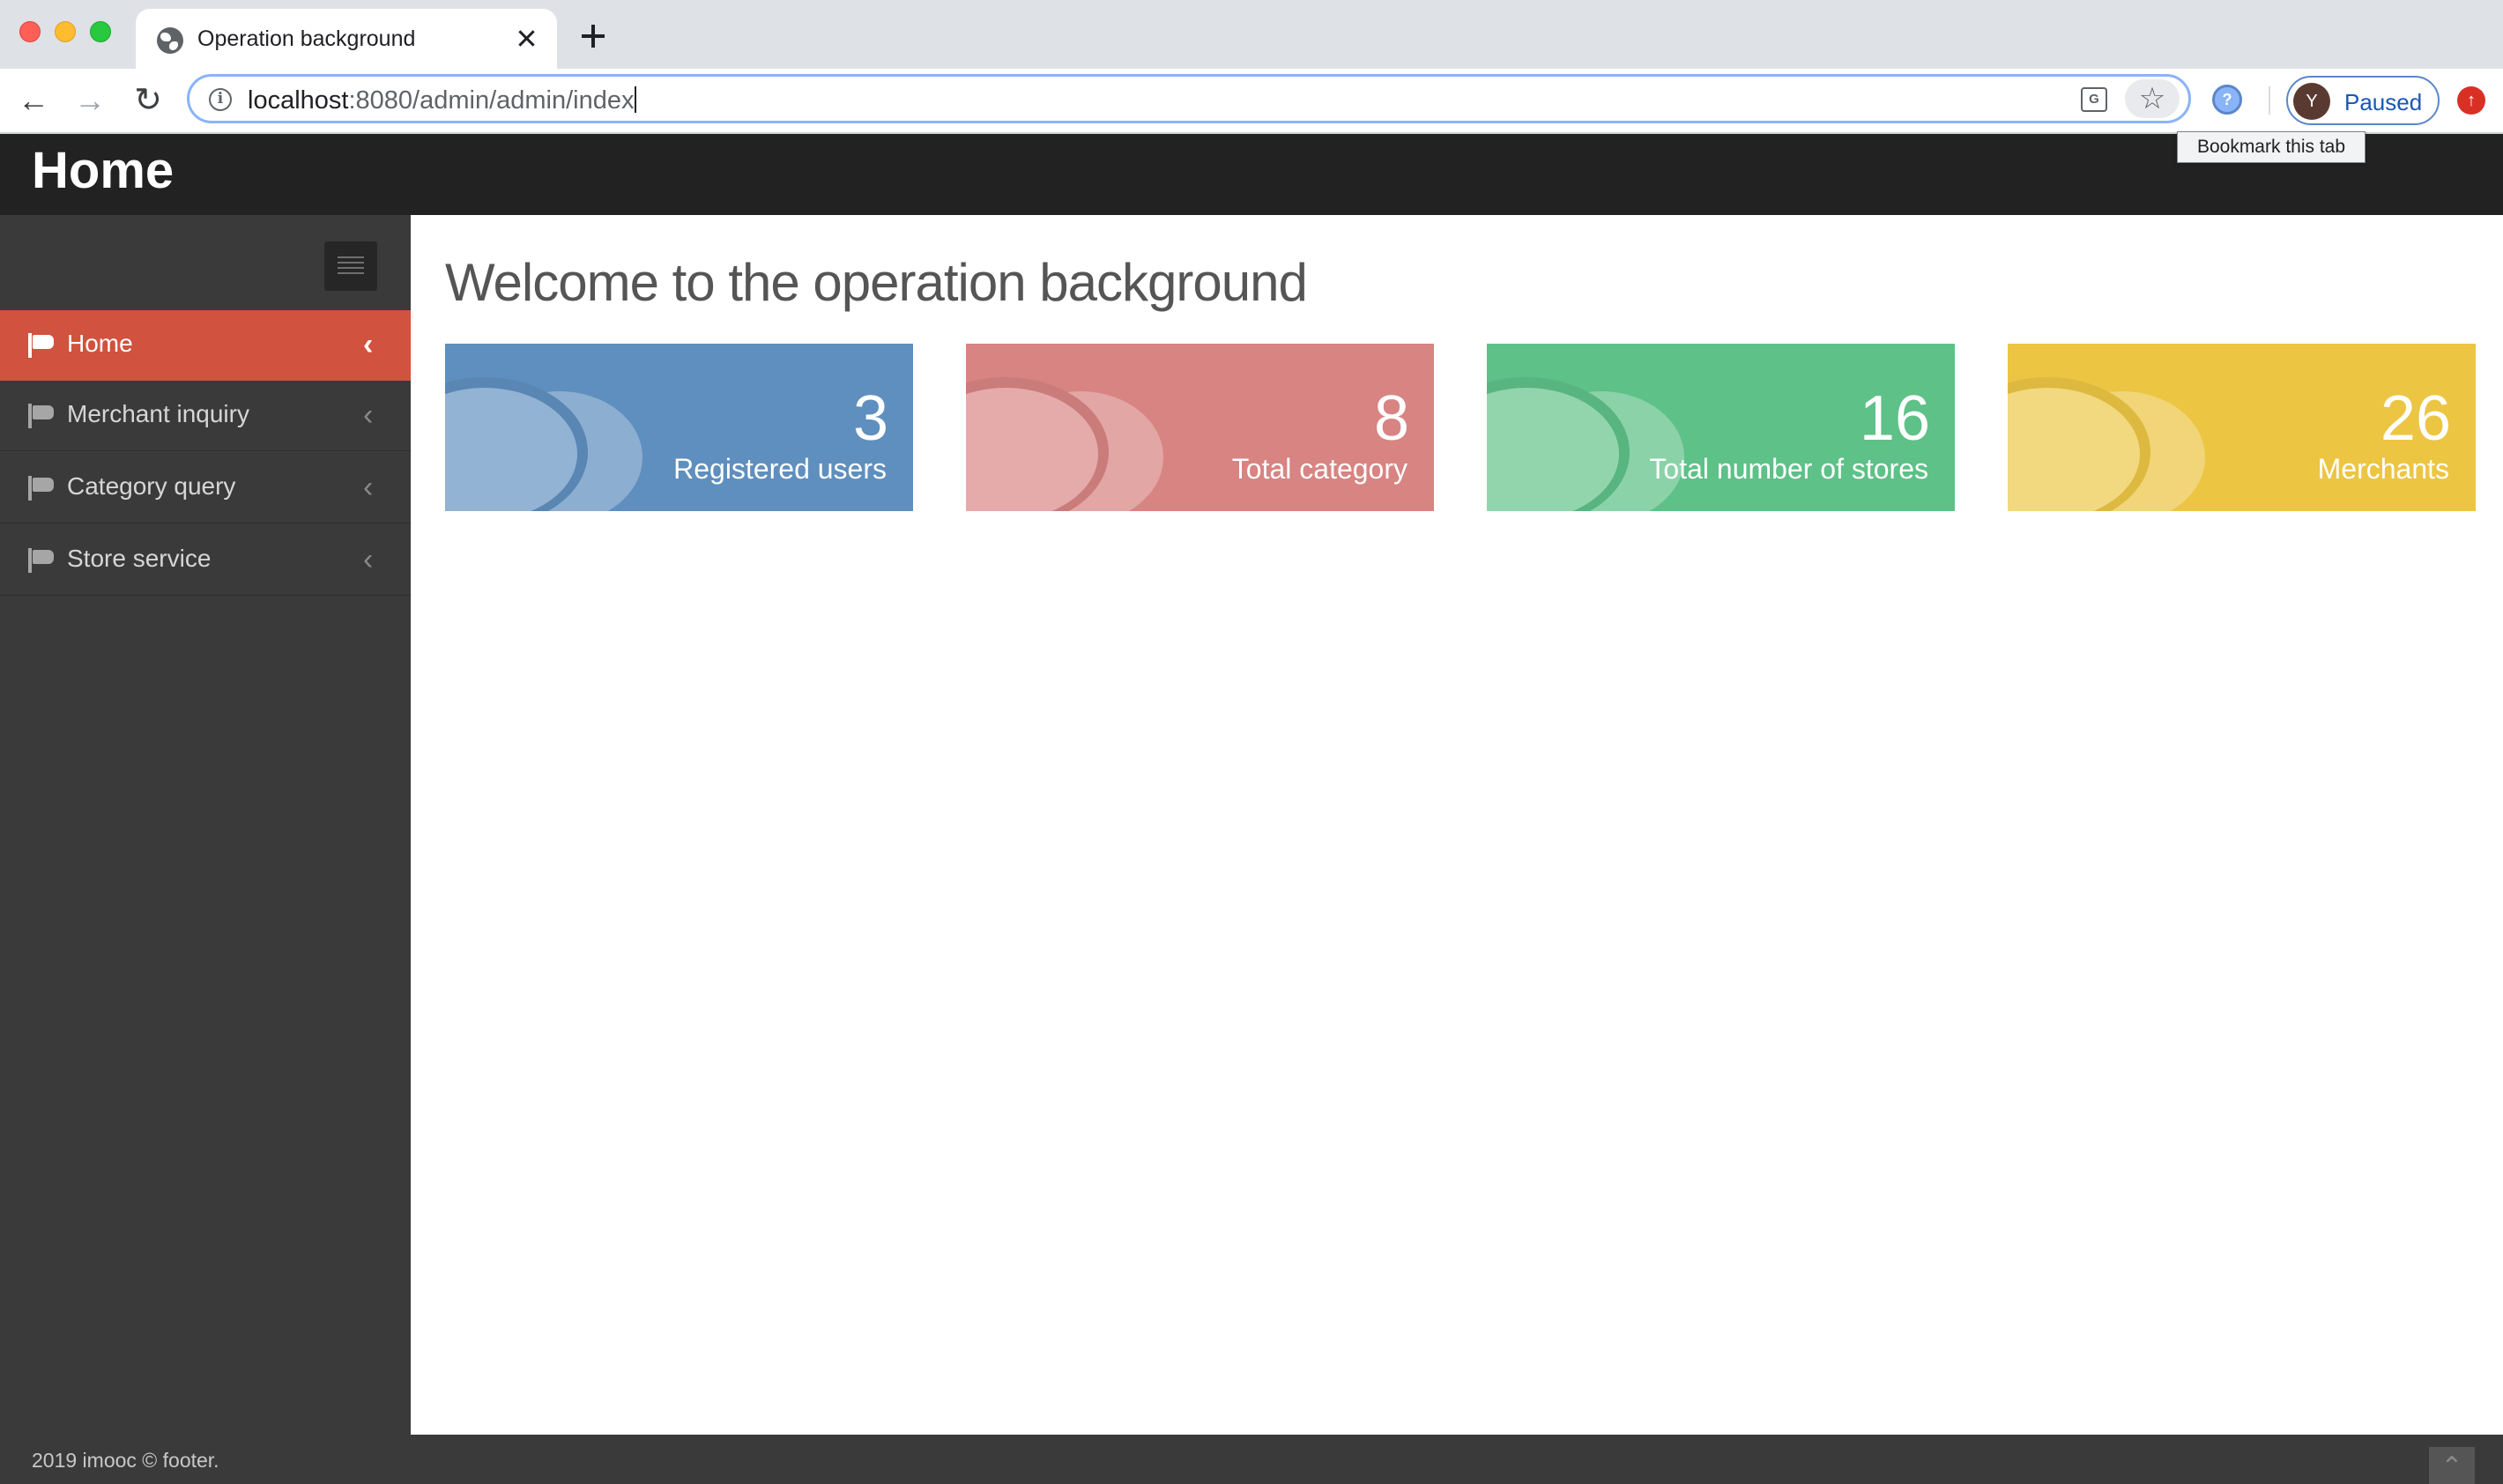 The image size is (2503, 1484). I want to click on url-path: :8080/admin/admin/index, so click(491, 100).